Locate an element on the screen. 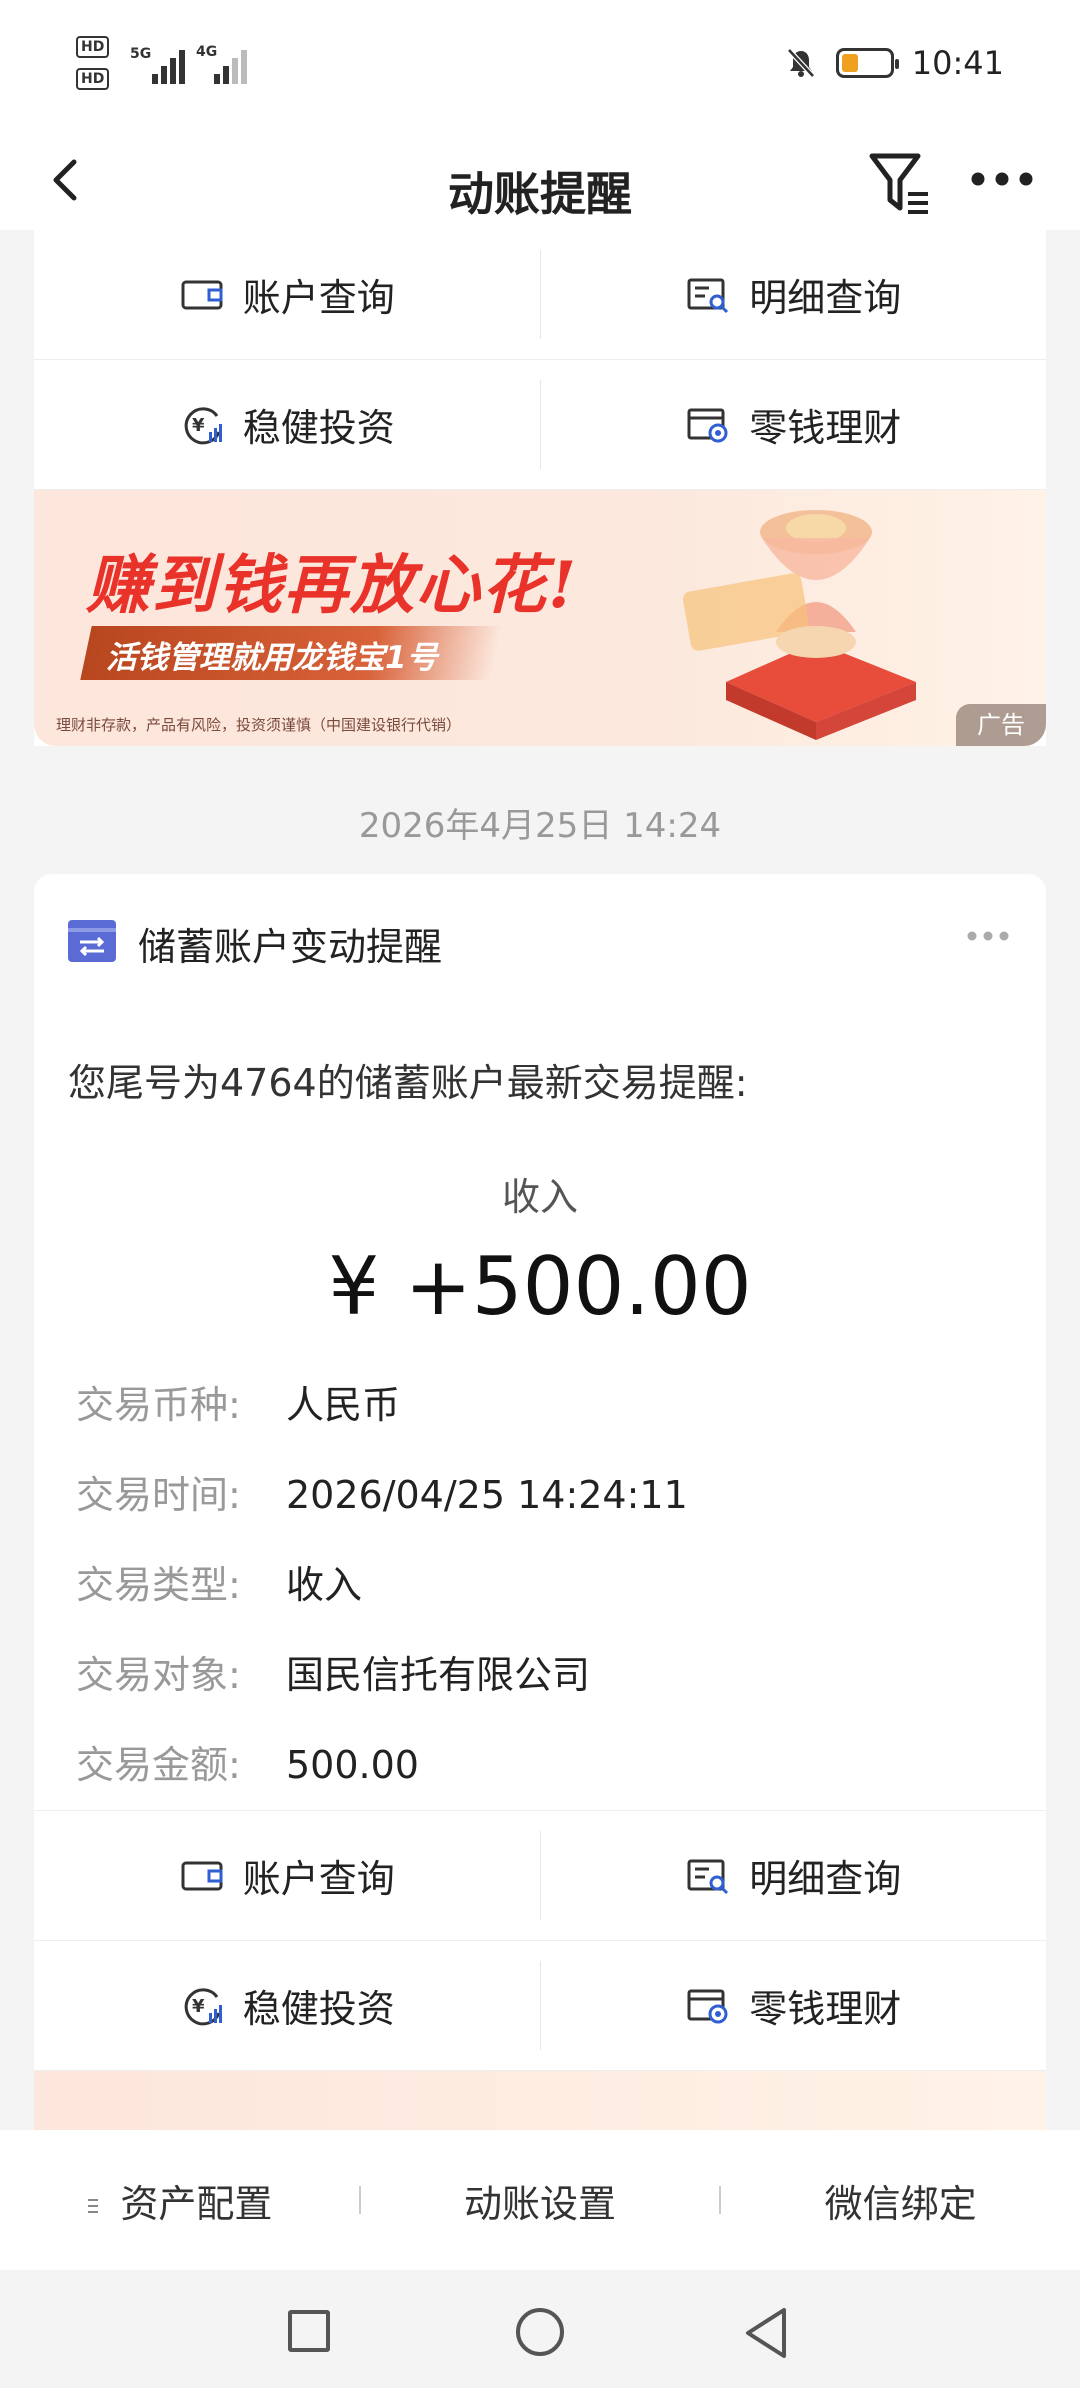 This screenshot has height=2388, width=1080. actions-row-2: ¥ 稳健投资 零钱理财 is located at coordinates (540, 425).